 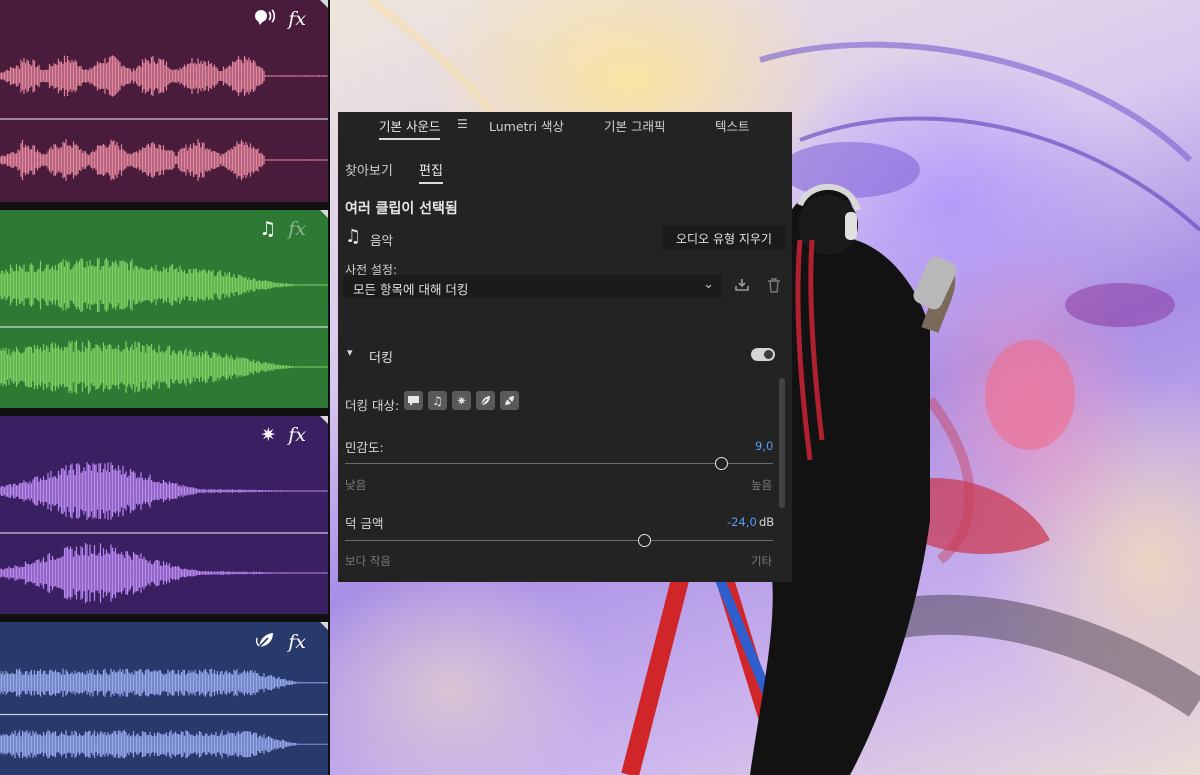 I want to click on panel-tab-bar: 기본 사운드 ☰ Lumetri 색상 기본 그래픽 텍스트, so click(x=565, y=128).